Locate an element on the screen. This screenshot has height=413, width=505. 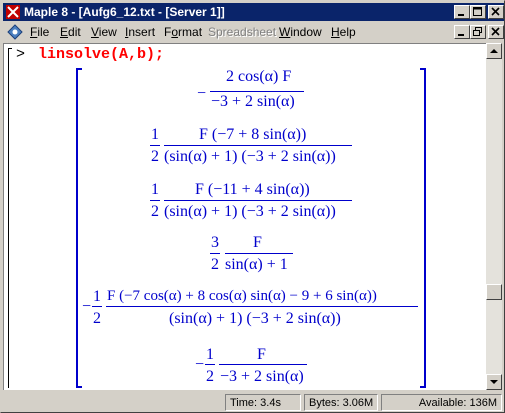
menu-spreadsheet: Spreadsheet is located at coordinates (242, 32).